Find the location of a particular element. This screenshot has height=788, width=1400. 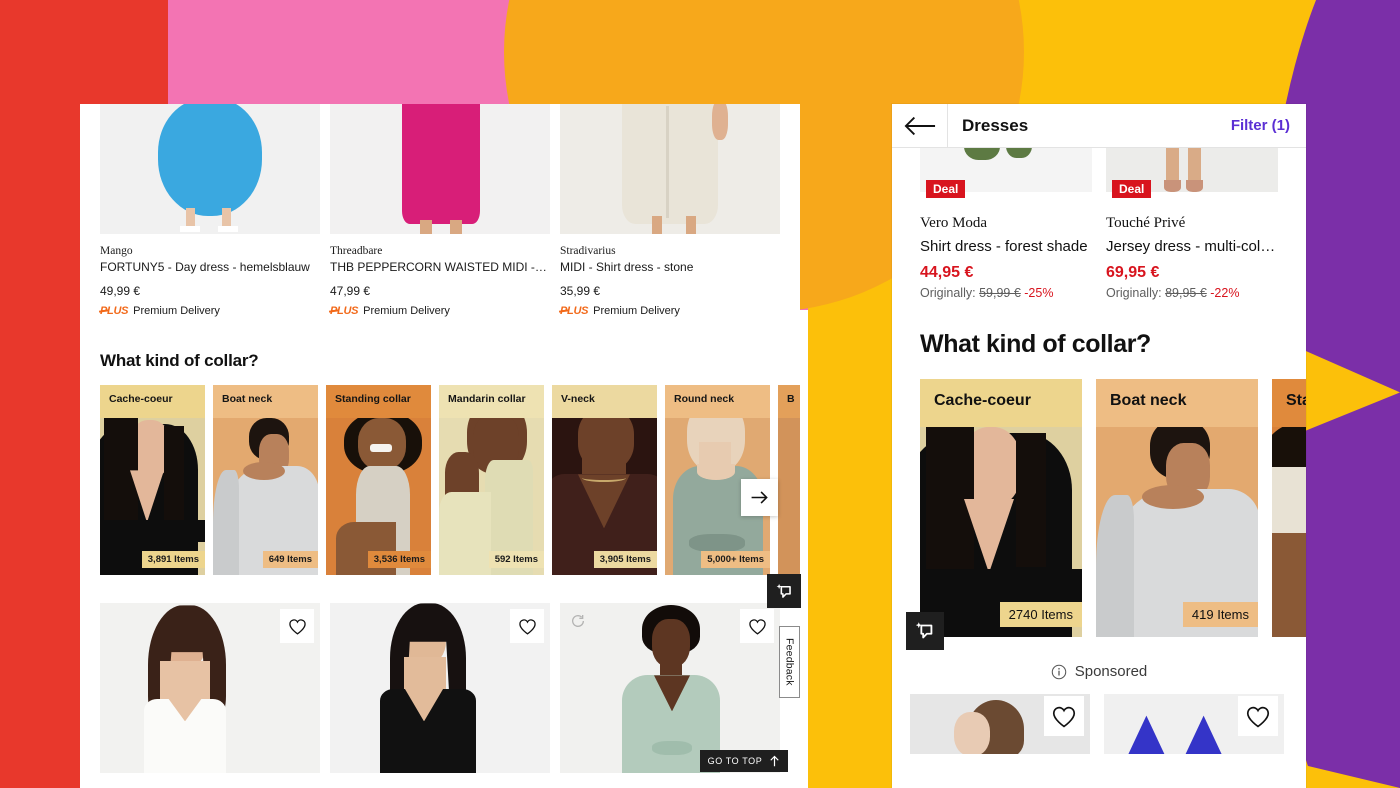

collar-tile-image: 592 Items is located at coordinates (491, 497).